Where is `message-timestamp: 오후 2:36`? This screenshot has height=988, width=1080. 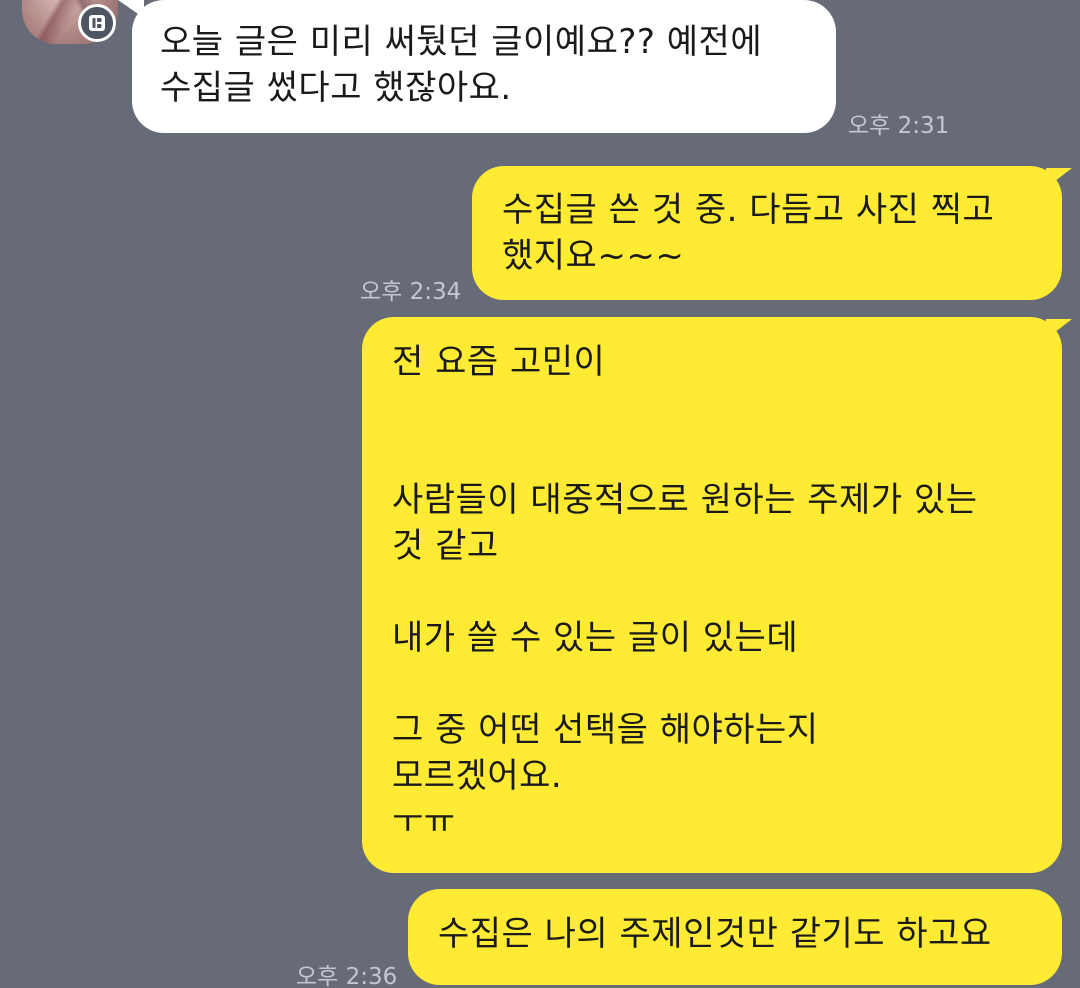 message-timestamp: 오후 2:36 is located at coordinates (347, 976).